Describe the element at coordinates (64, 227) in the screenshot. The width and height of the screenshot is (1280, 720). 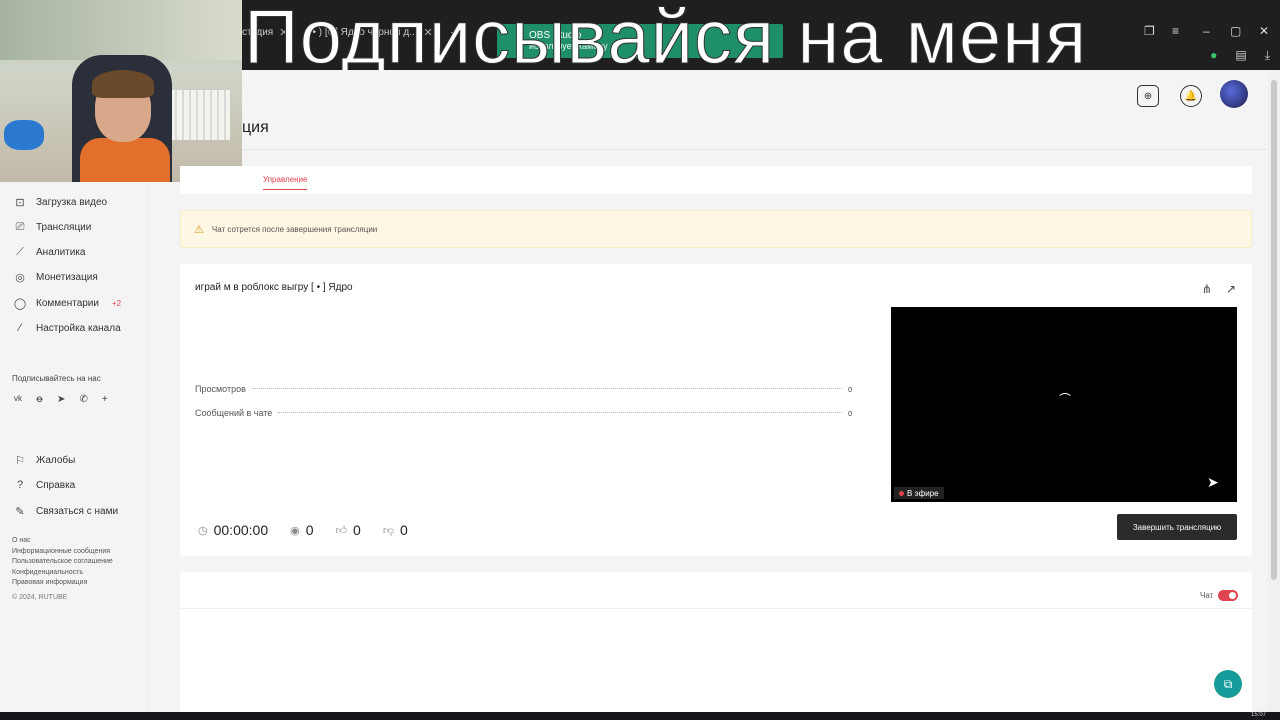
I see `sidebar-item-label: Трансляции` at that location.